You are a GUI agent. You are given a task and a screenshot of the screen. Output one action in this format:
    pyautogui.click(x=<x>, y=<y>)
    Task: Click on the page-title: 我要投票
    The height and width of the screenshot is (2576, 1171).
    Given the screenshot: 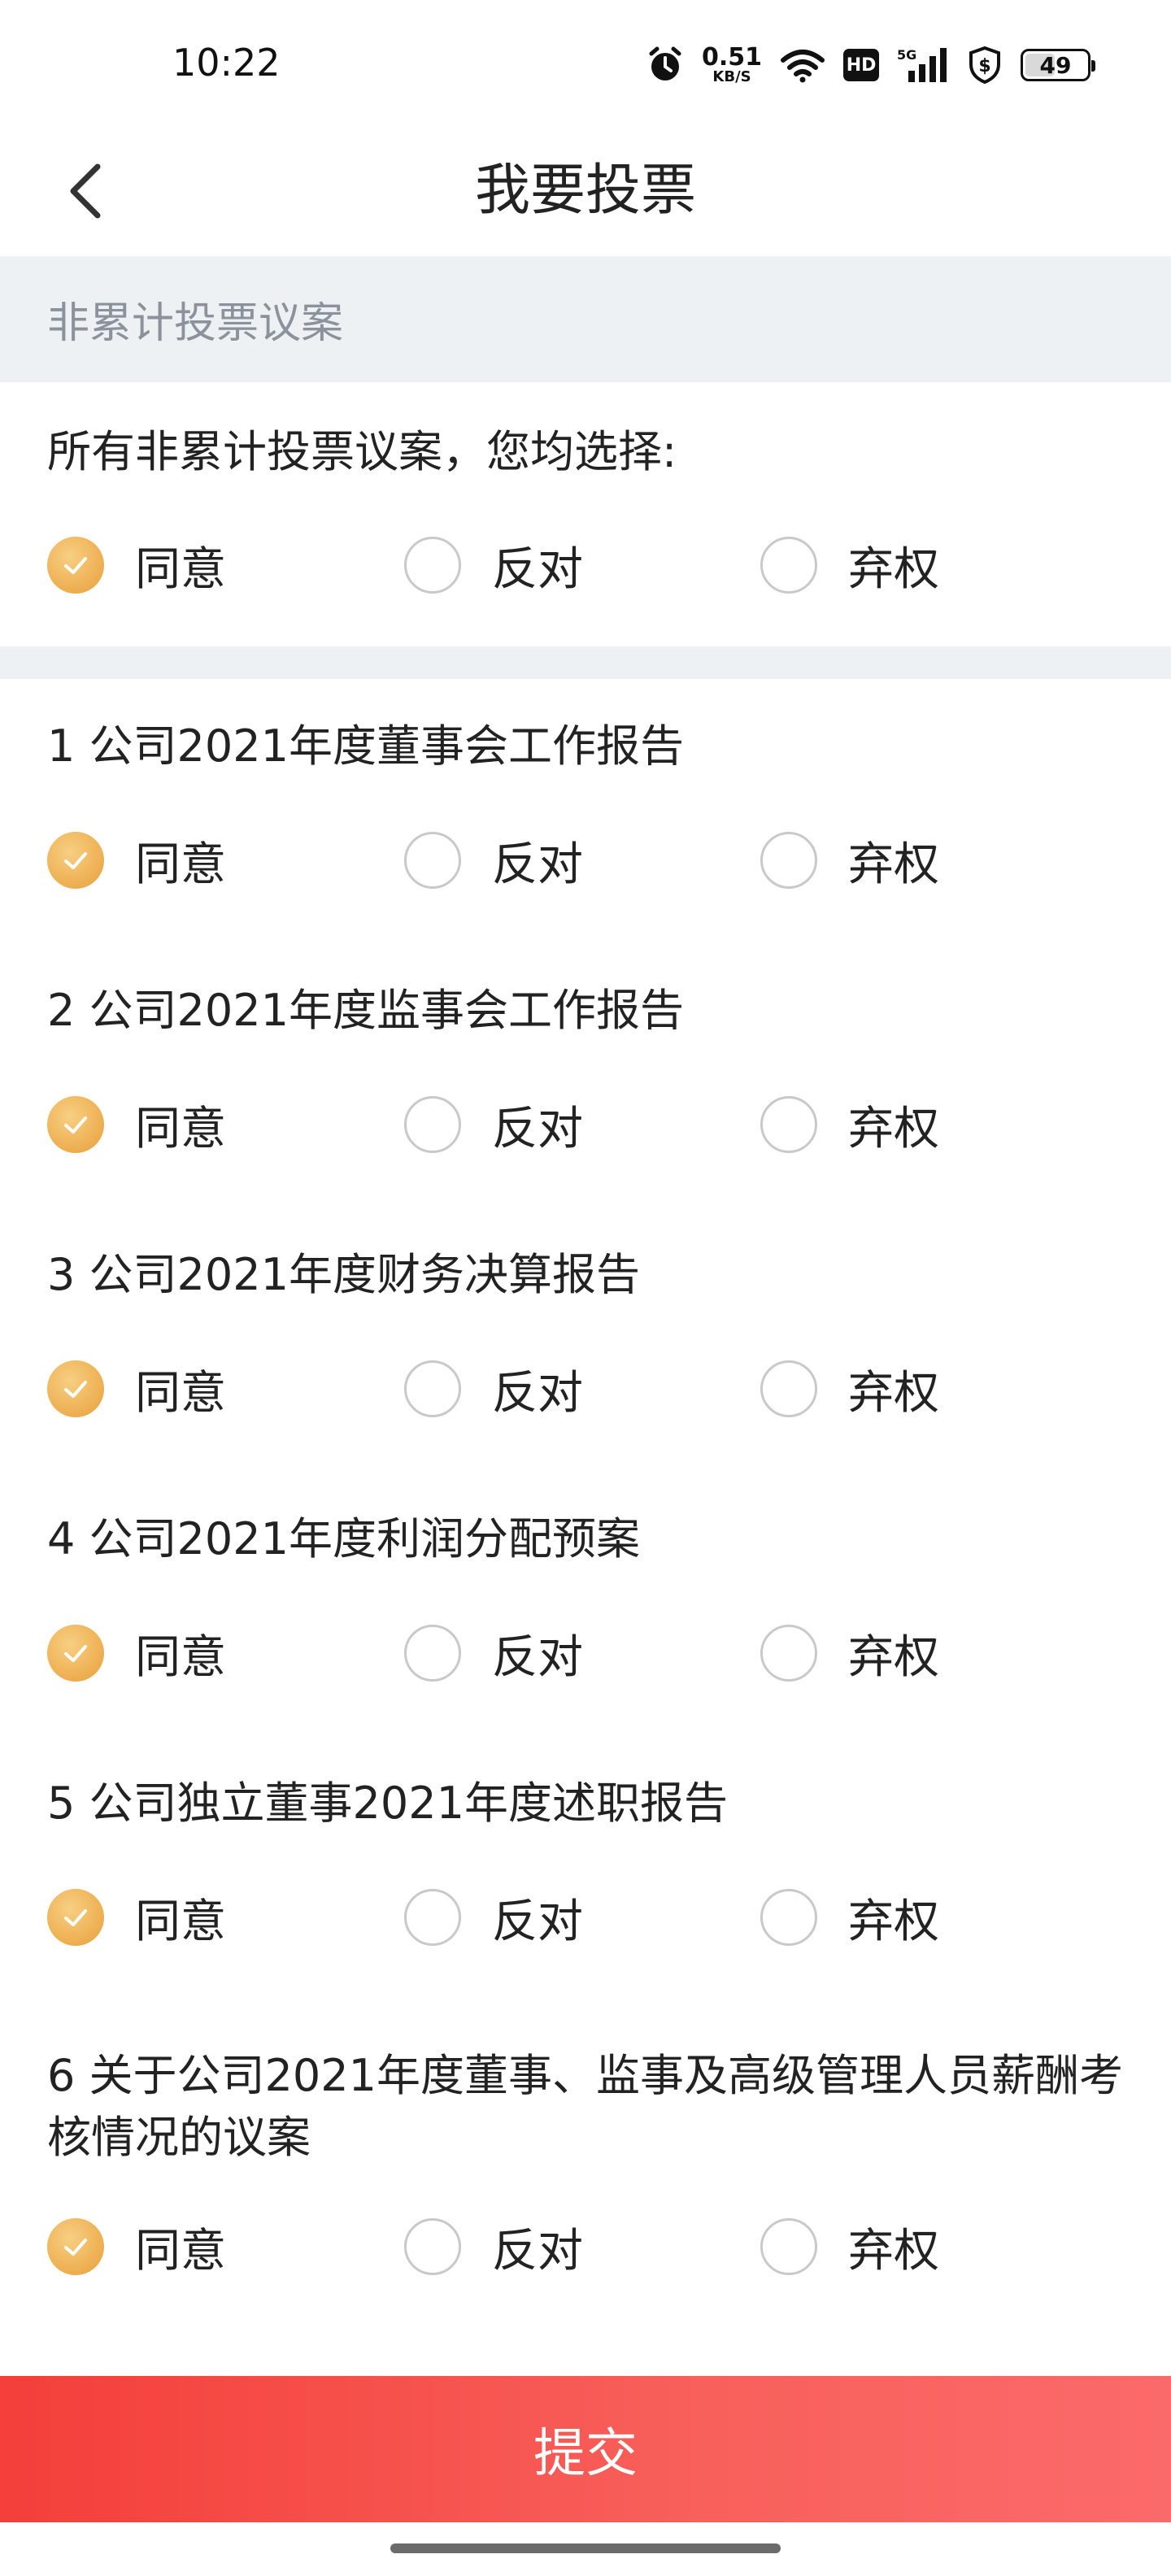 What is the action you would take?
    pyautogui.click(x=585, y=191)
    